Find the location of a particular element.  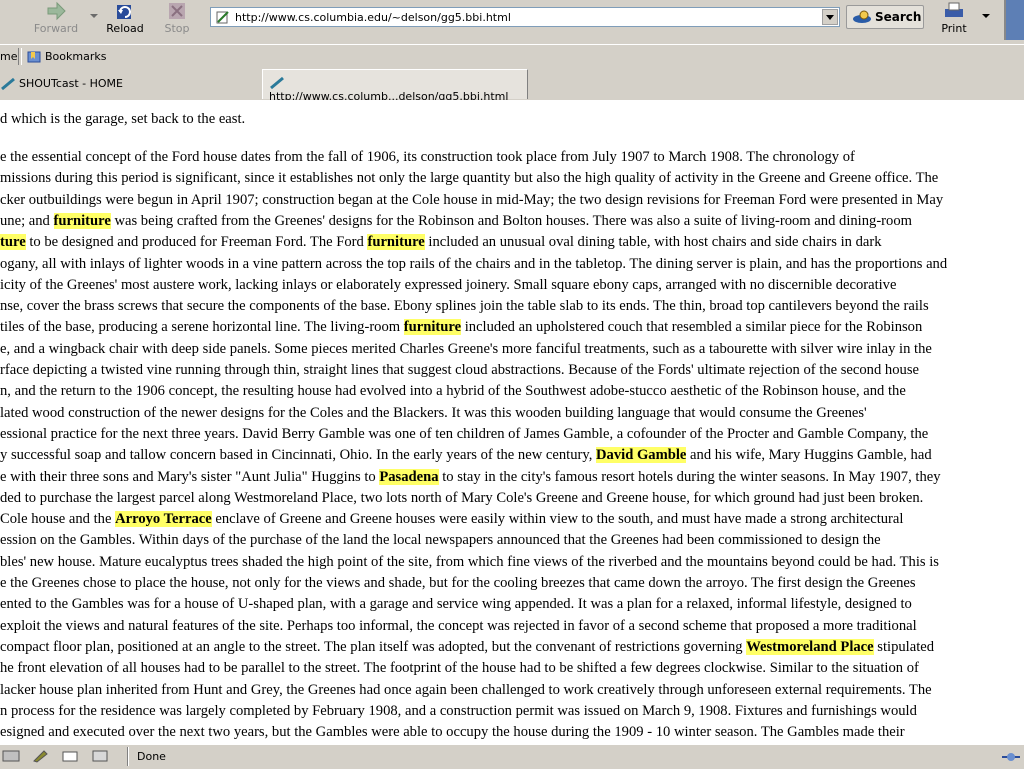

bookmarks-label: Bookmarks is located at coordinates (76, 56).